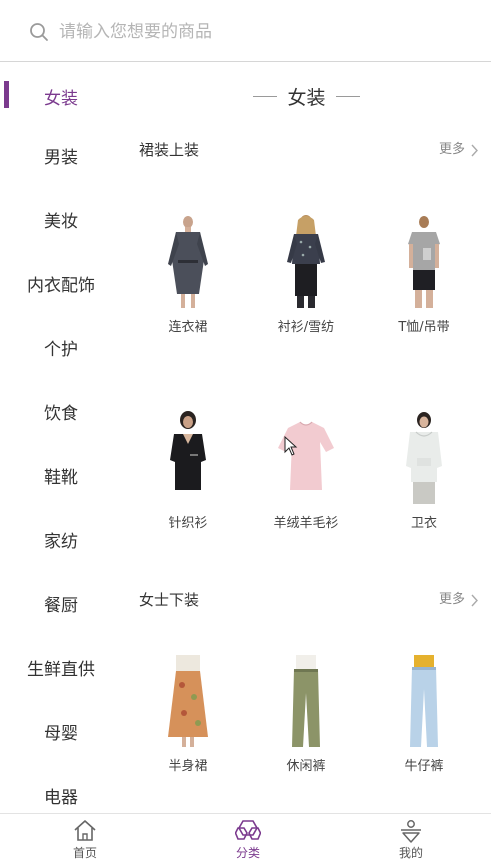 The width and height of the screenshot is (491, 863). Describe the element at coordinates (306, 523) in the screenshot. I see `product-label: 羊绒羊毛衫` at that location.